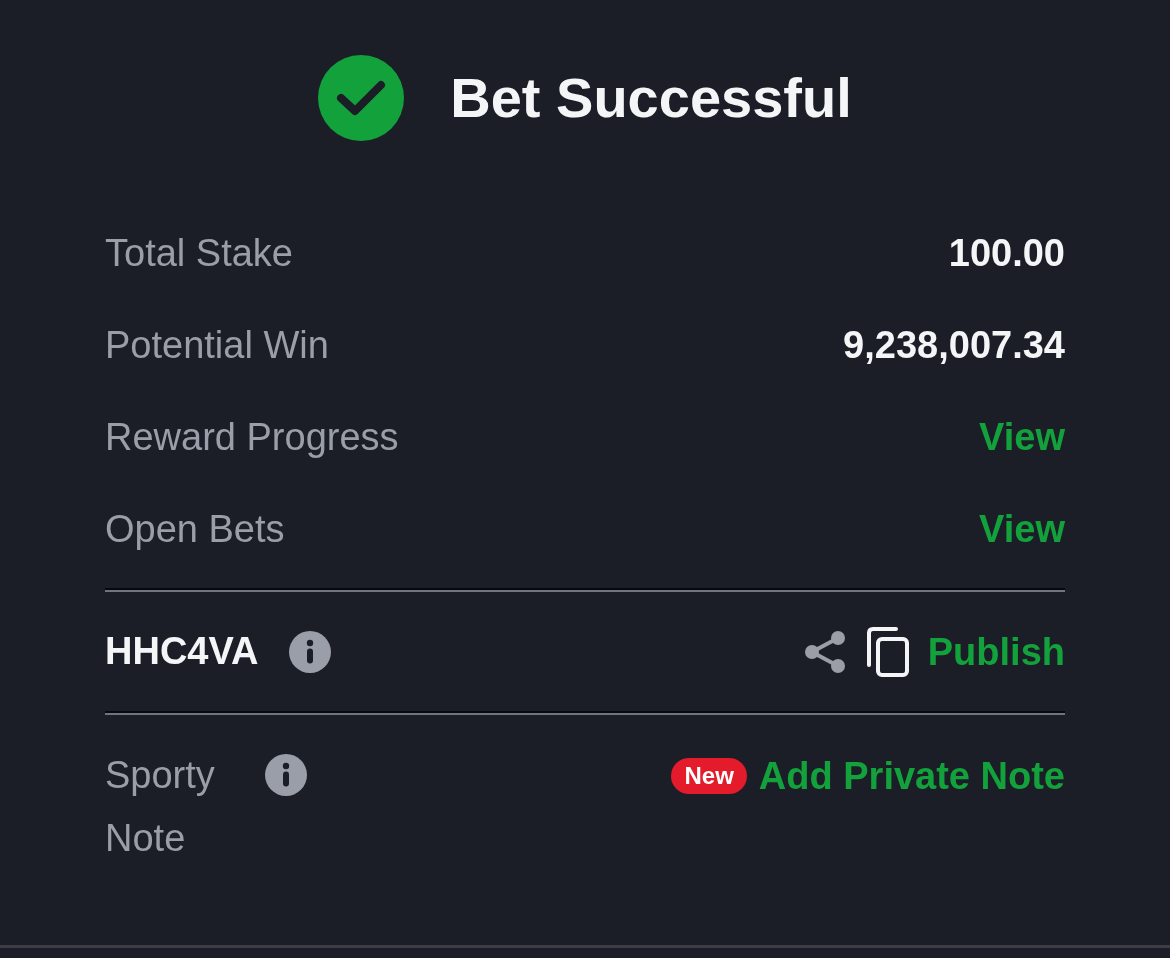 The height and width of the screenshot is (958, 1170). I want to click on summary-label: Open Bets, so click(195, 529).